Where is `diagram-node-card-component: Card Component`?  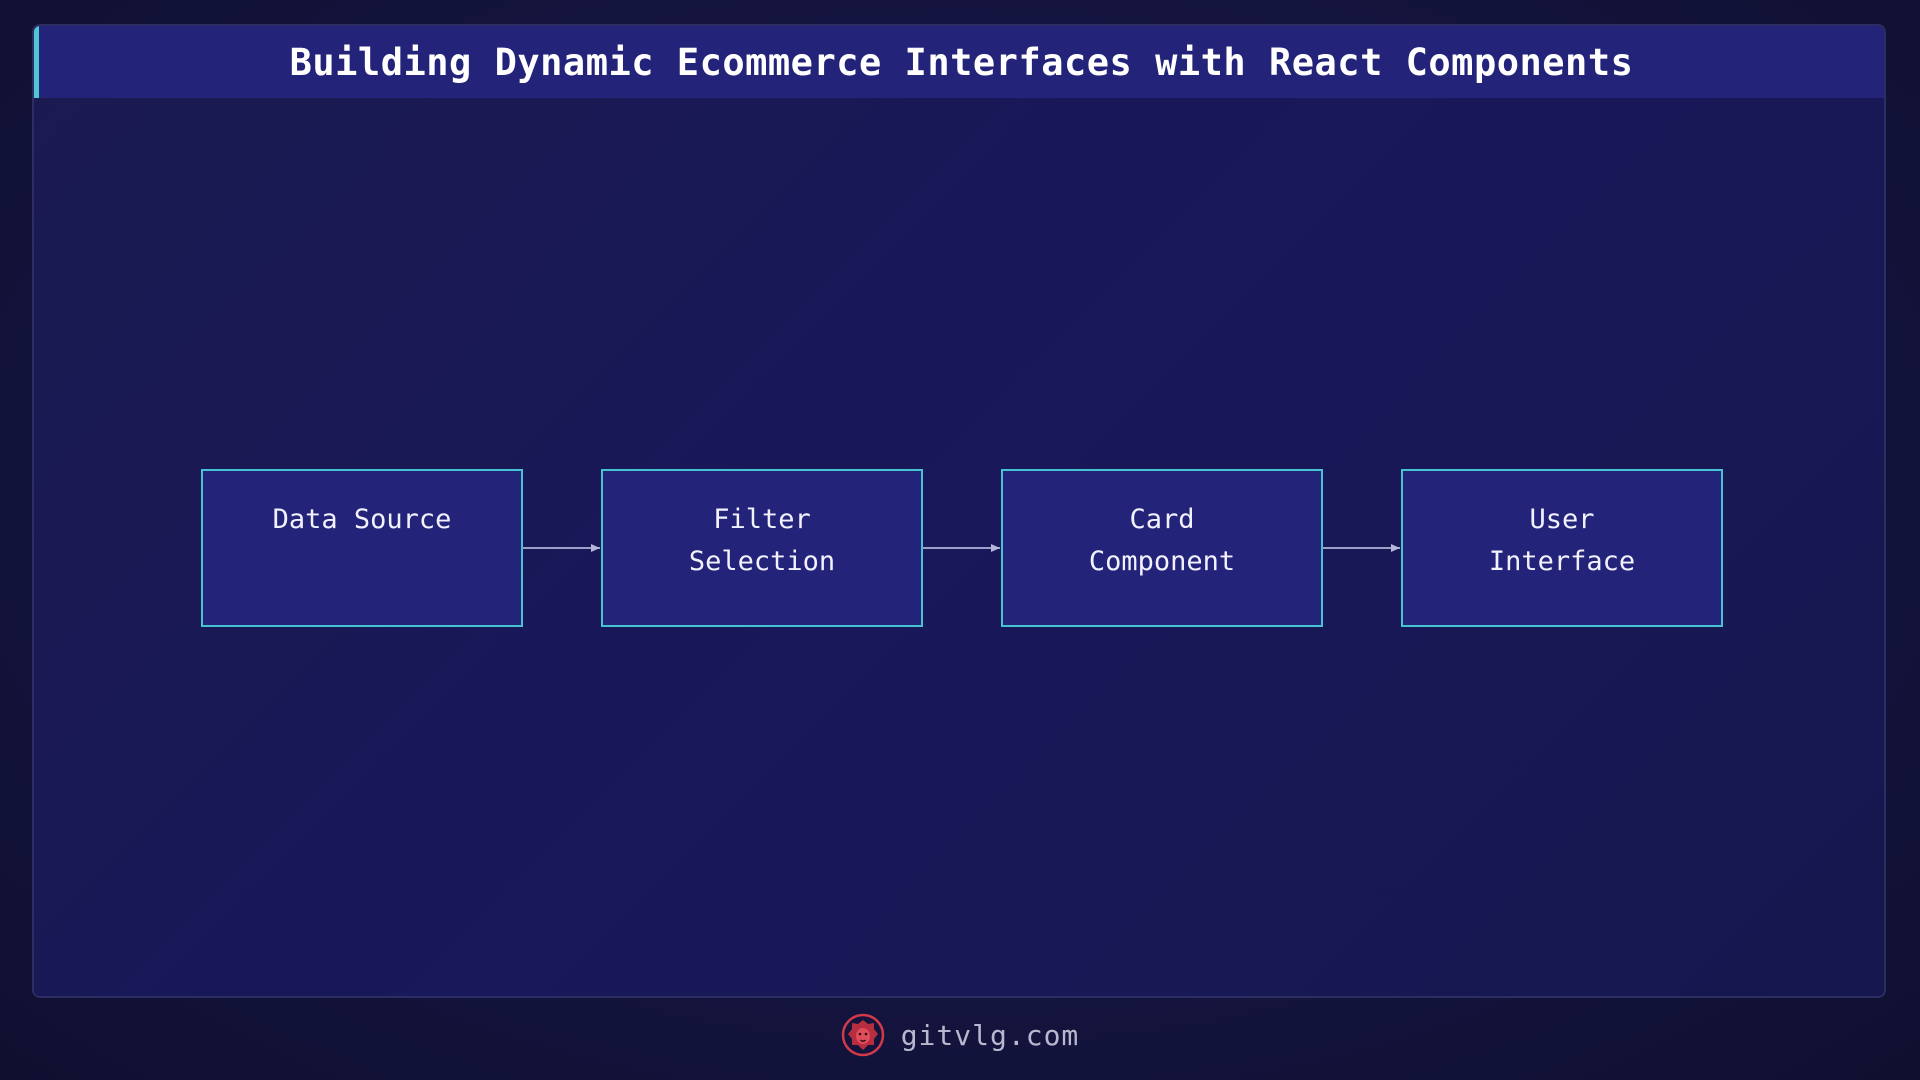 diagram-node-card-component: Card Component is located at coordinates (1162, 548).